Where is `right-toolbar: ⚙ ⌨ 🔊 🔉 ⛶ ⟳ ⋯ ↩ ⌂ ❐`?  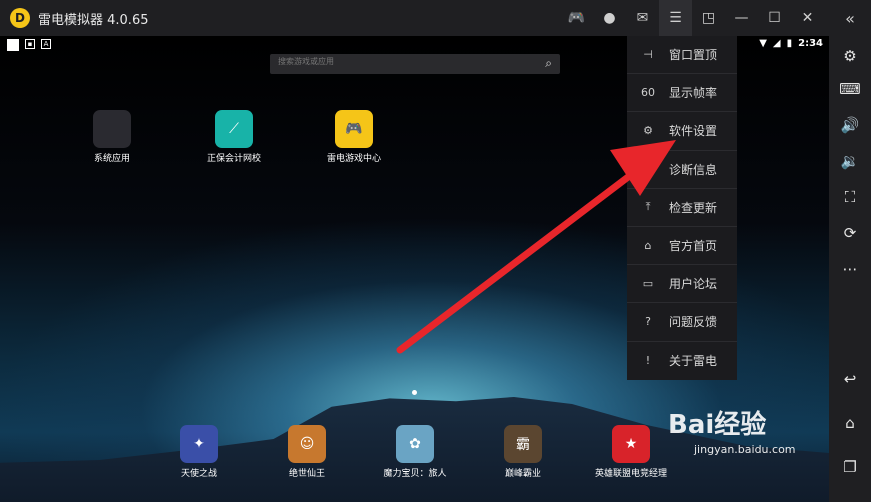
right-toolbar: ⚙ ⌨ 🔊 🔉 ⛶ ⟳ ⋯ ↩ ⌂ ❐ is located at coordinates (850, 269).